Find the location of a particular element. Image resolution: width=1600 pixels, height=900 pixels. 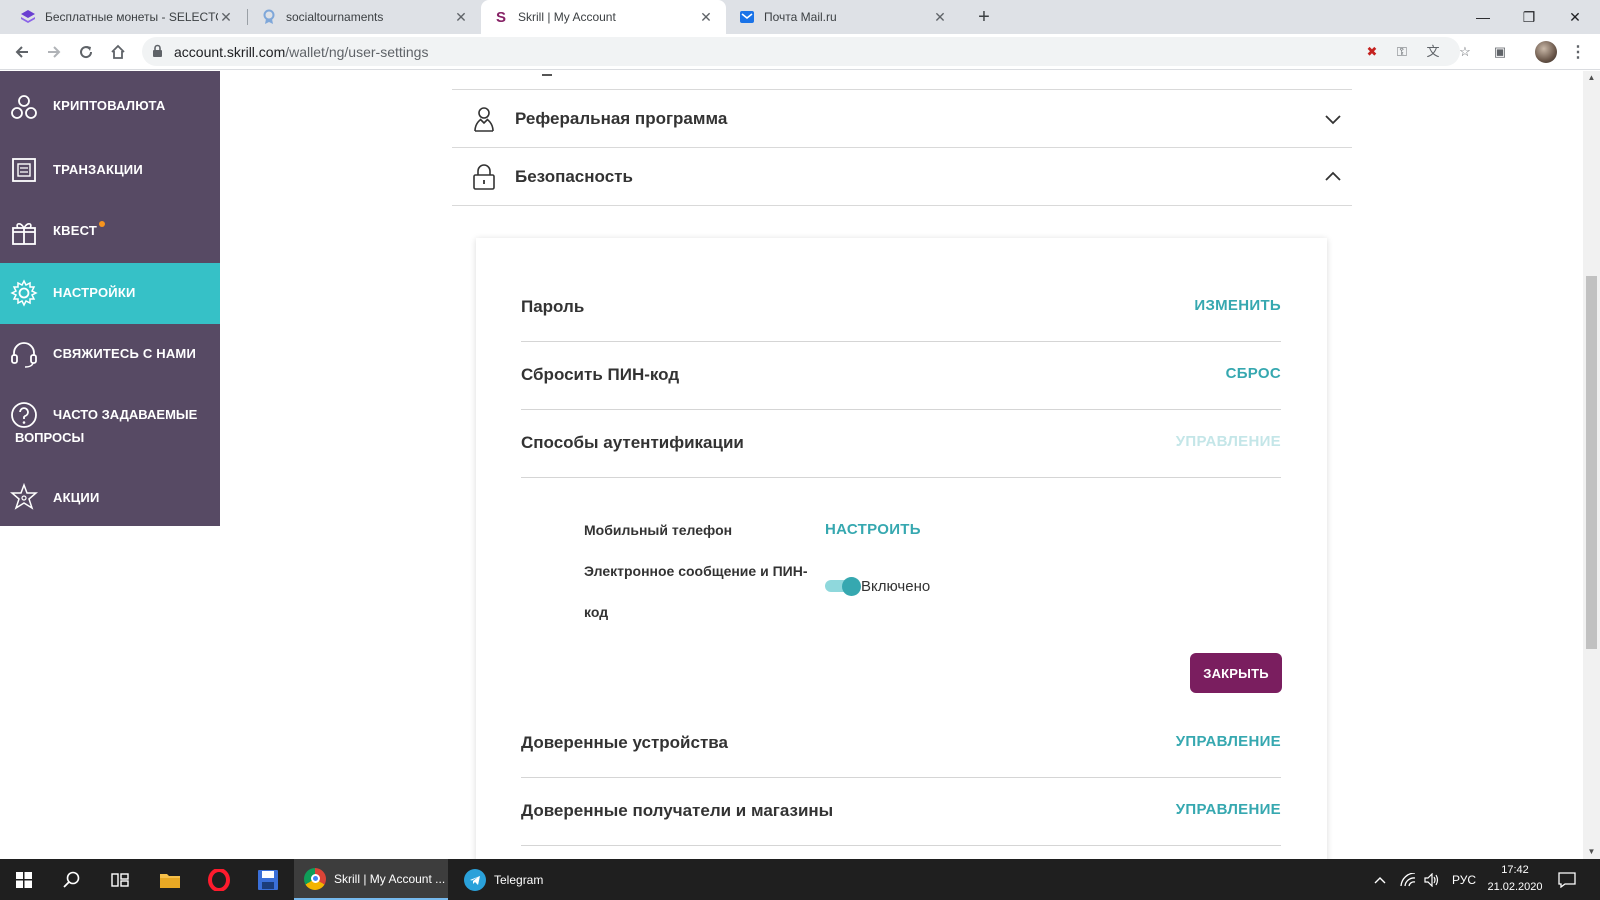

email-pin-label-line2: код is located at coordinates (596, 612).